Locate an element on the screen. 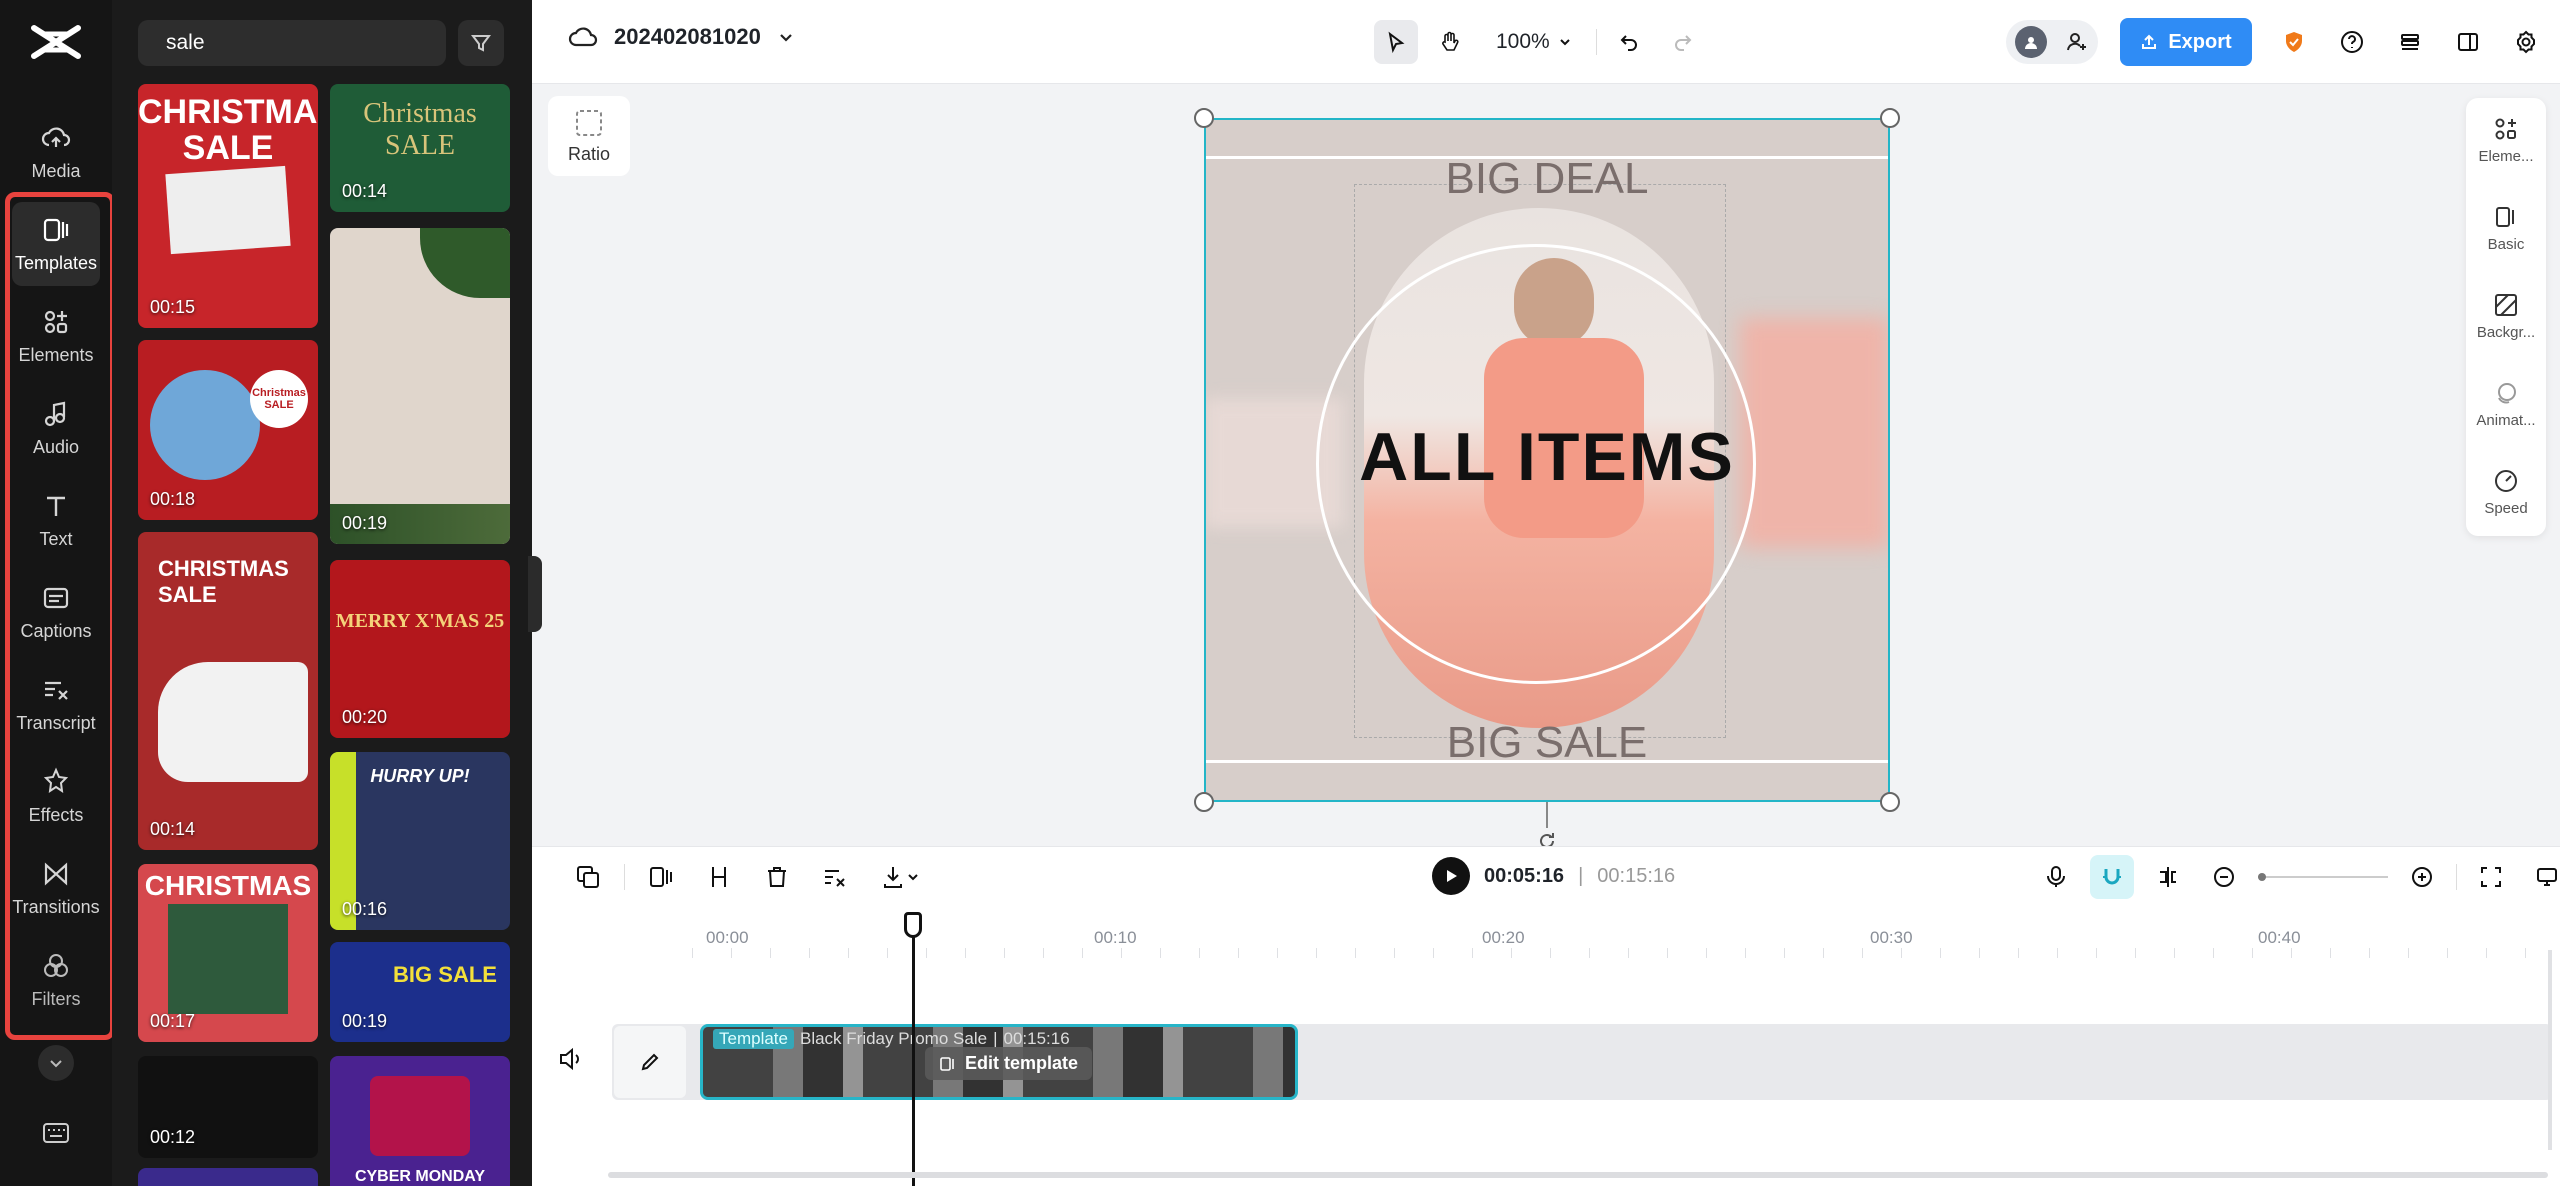 This screenshot has height=1186, width=2560. record-audio-button is located at coordinates (2056, 877).